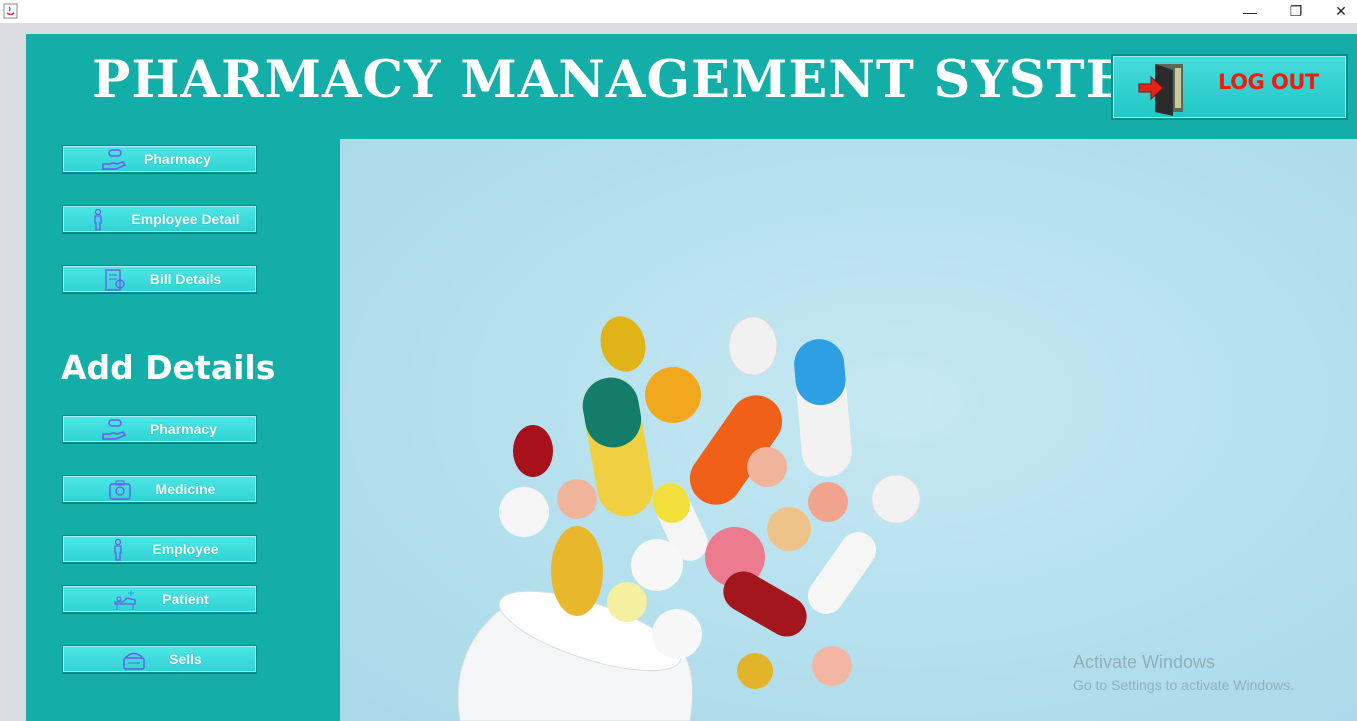  Describe the element at coordinates (185, 279) in the screenshot. I see `sidebar-item-label: Bill Details` at that location.